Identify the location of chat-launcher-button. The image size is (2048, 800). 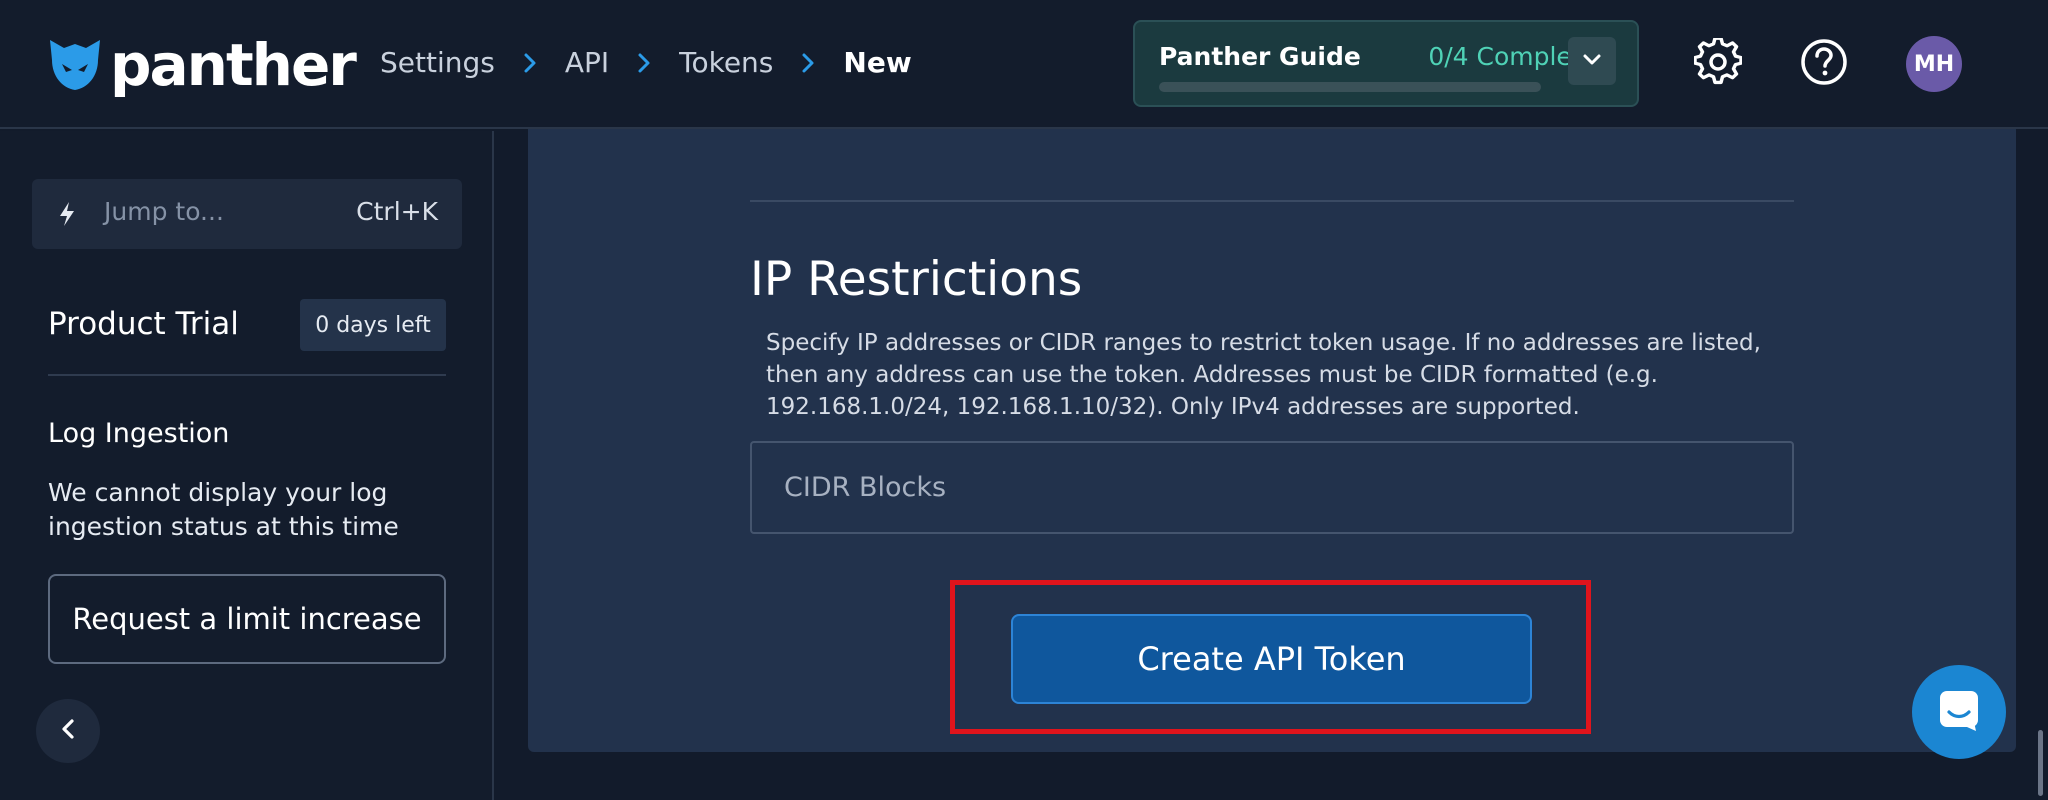
(1959, 712).